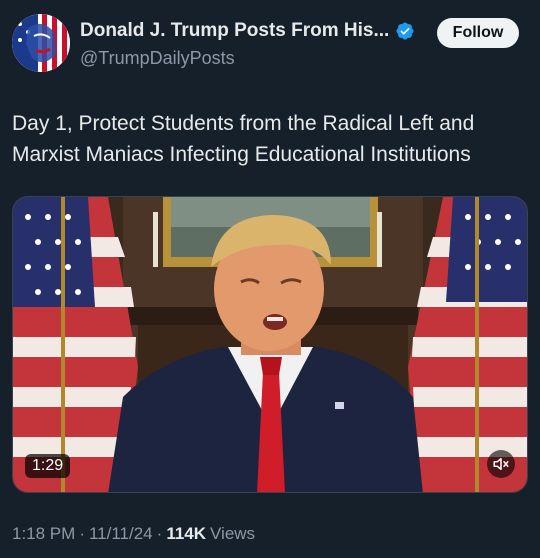  I want to click on video-duration: 1:29, so click(48, 466).